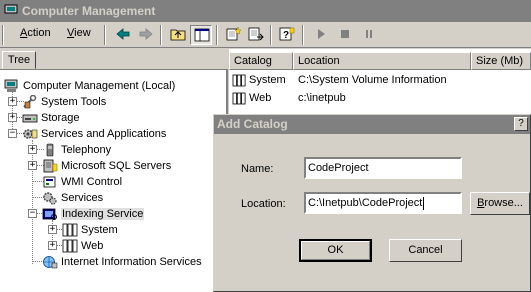  I want to click on show-hide-tree-button, so click(201, 35).